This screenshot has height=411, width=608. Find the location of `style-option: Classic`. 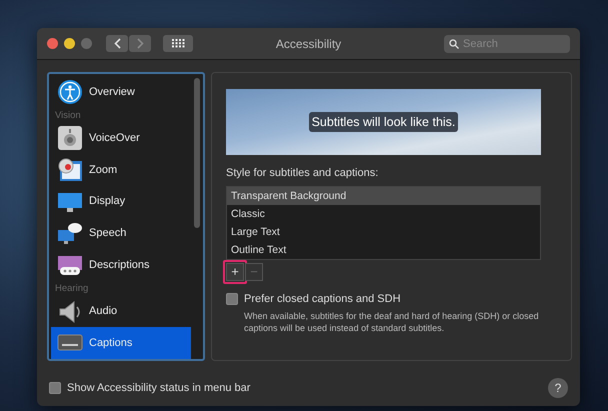

style-option: Classic is located at coordinates (383, 213).